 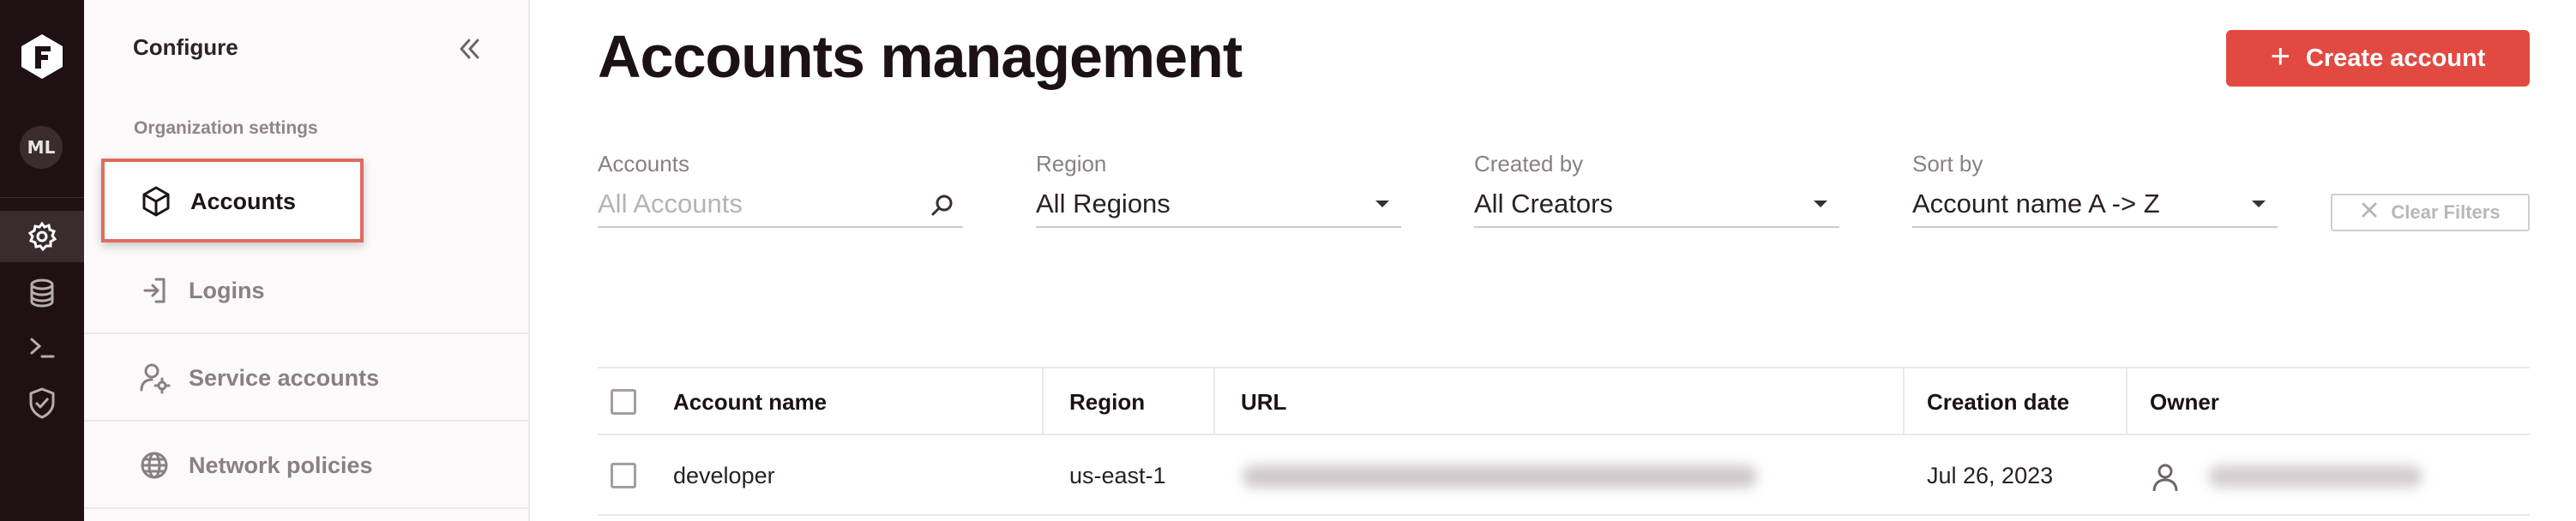 What do you see at coordinates (1529, 164) in the screenshot?
I see `filter-label: Created by` at bounding box center [1529, 164].